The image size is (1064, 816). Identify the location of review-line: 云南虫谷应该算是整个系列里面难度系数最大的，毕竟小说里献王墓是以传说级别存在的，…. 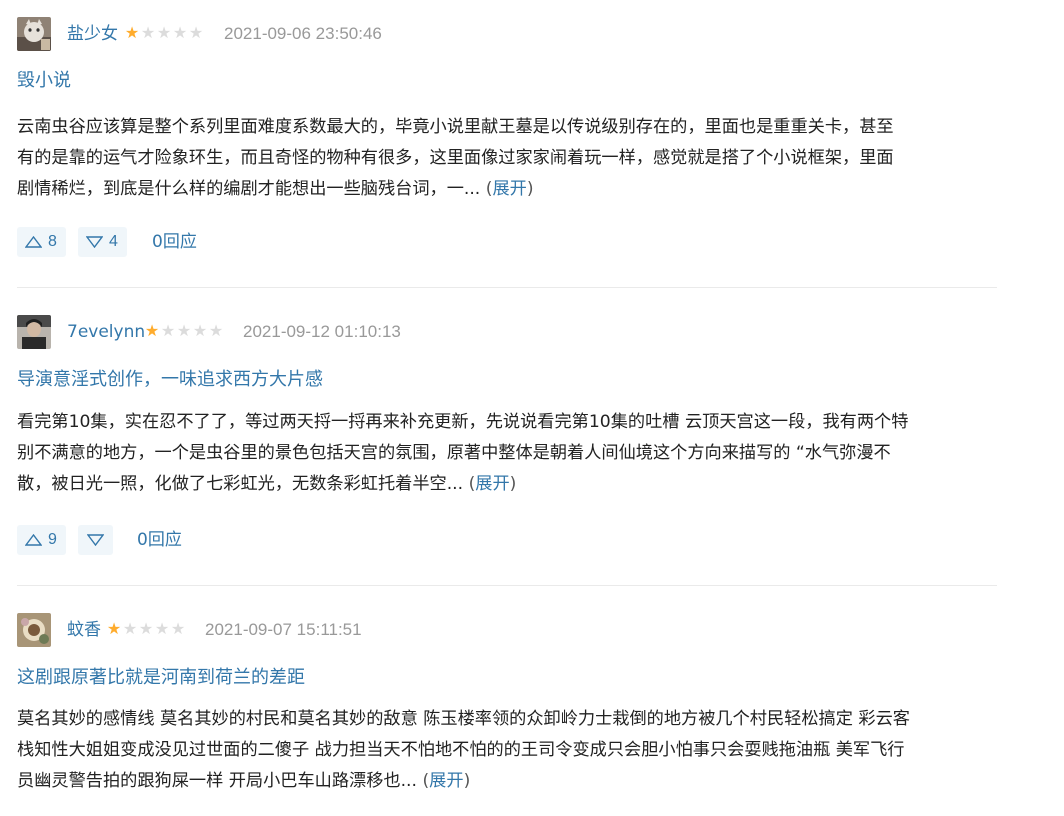
(455, 127).